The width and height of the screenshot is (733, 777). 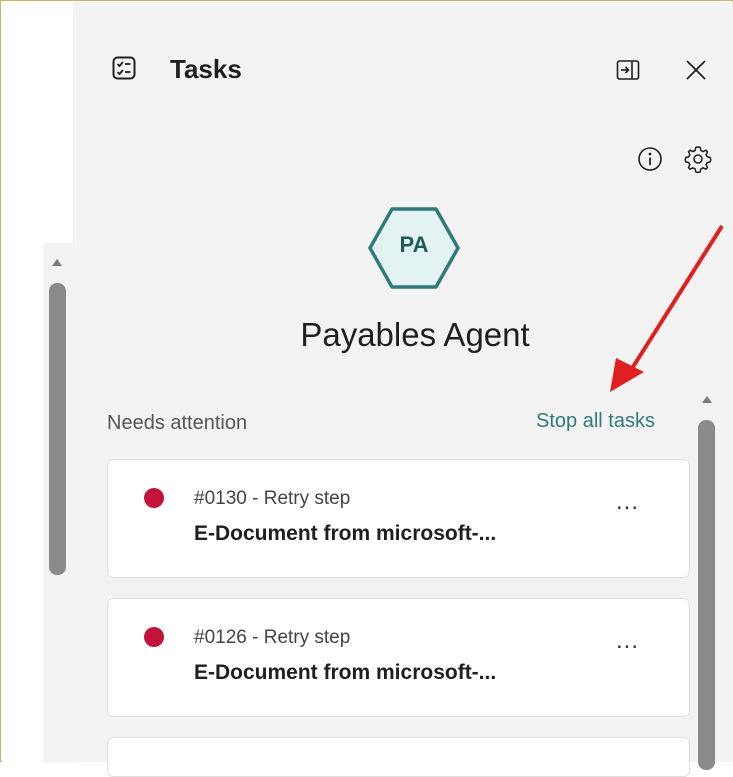 What do you see at coordinates (628, 70) in the screenshot?
I see `dock-panel-icon` at bounding box center [628, 70].